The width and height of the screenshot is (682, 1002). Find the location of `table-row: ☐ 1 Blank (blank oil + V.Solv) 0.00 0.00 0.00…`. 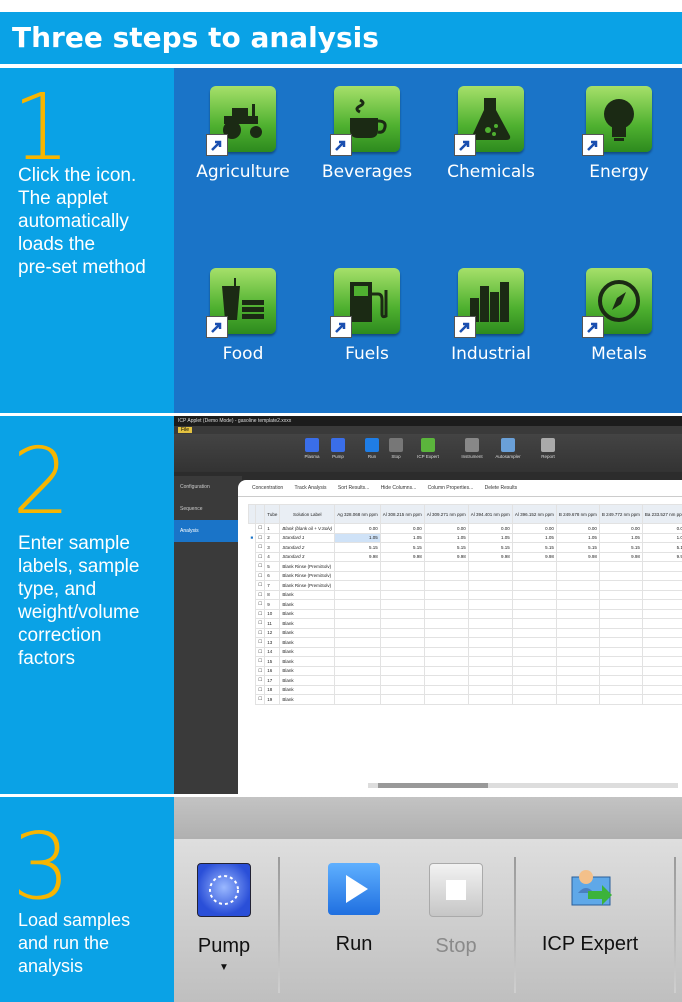

table-row: ☐ 1 Blank (blank oil + V.Solv) 0.00 0.00 0.00… is located at coordinates (465, 528).